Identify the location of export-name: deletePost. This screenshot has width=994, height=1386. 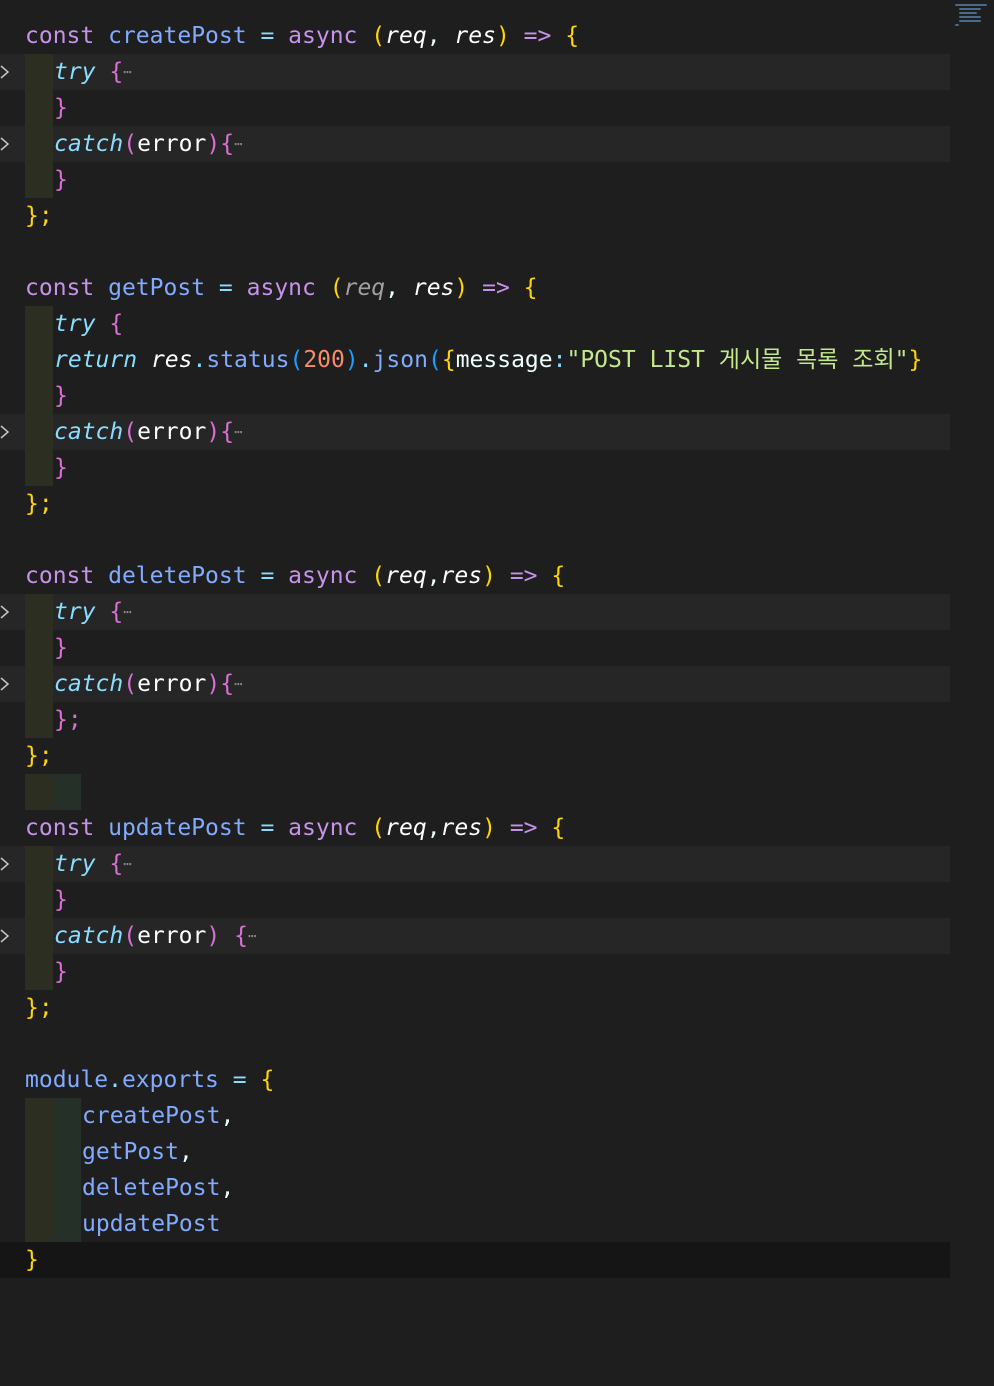
(151, 1188).